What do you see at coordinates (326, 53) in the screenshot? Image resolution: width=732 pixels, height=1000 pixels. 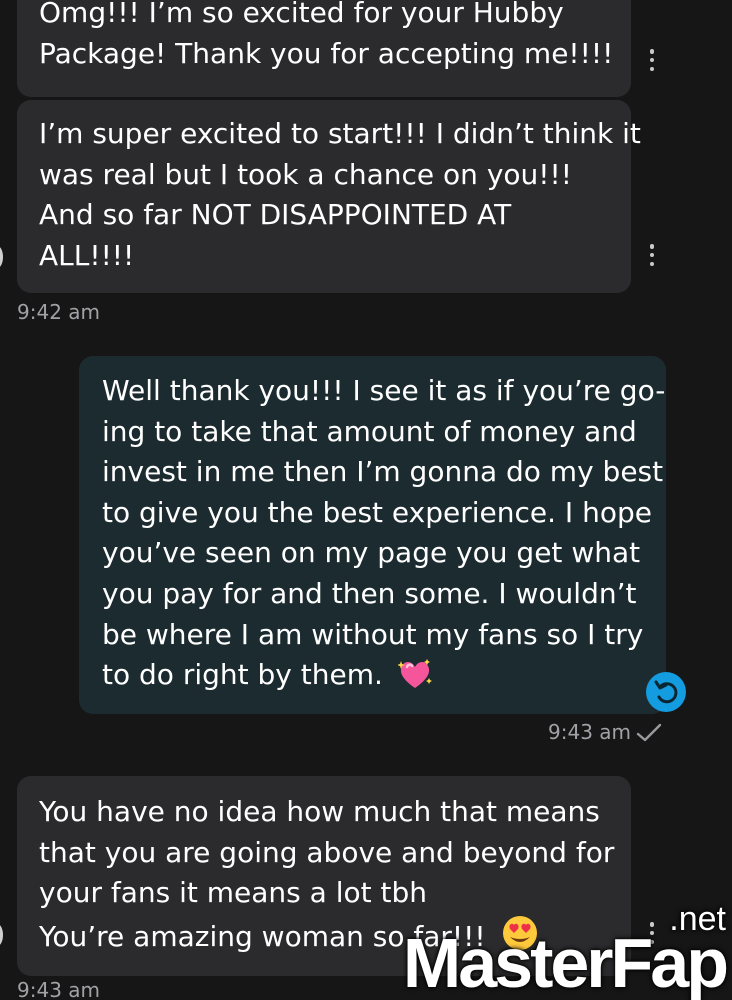 I see `message-text-line: Package! Thank you for accepting me!!!!` at bounding box center [326, 53].